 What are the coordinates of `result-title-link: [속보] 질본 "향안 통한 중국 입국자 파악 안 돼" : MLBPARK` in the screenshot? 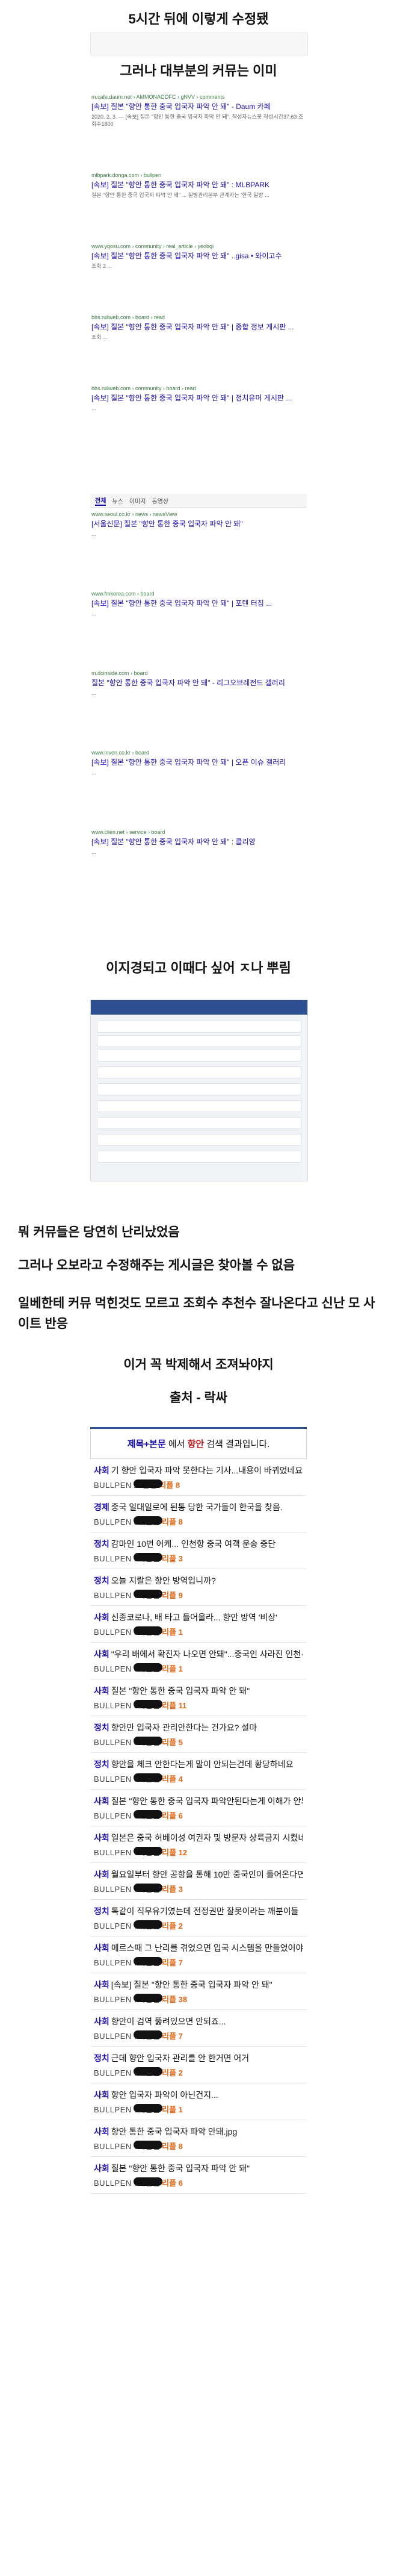 It's located at (198, 184).